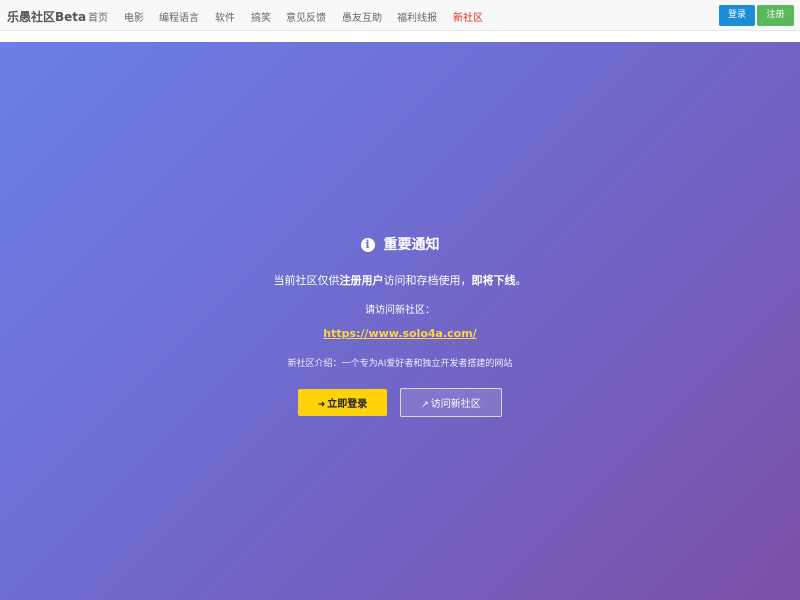  I want to click on notice-text-middle: 访问和存档使用，, so click(427, 280).